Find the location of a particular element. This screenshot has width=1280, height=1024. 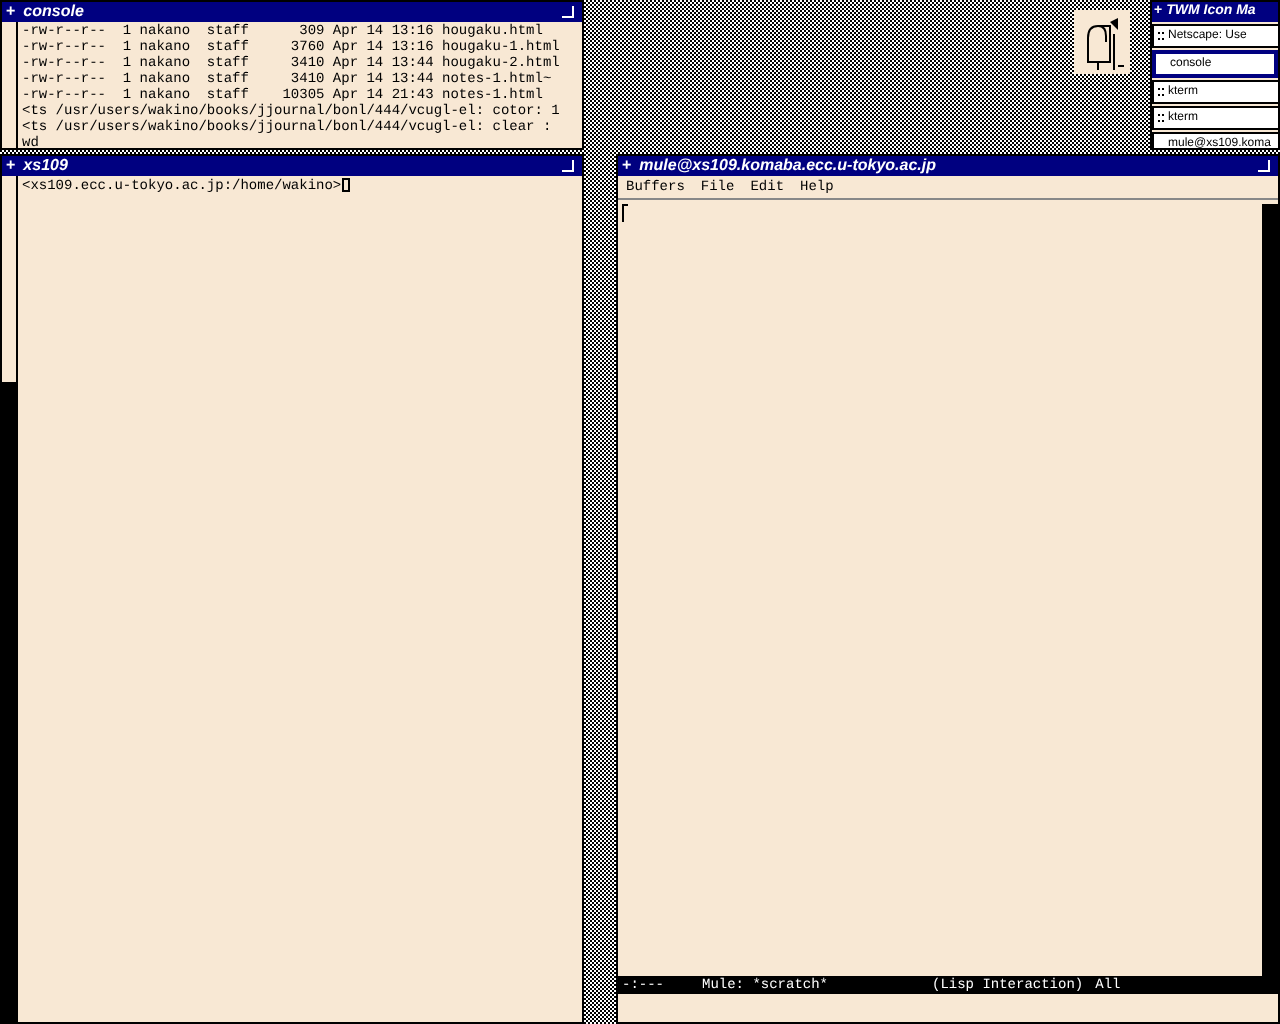

window-title: xs109 is located at coordinates (46, 166).